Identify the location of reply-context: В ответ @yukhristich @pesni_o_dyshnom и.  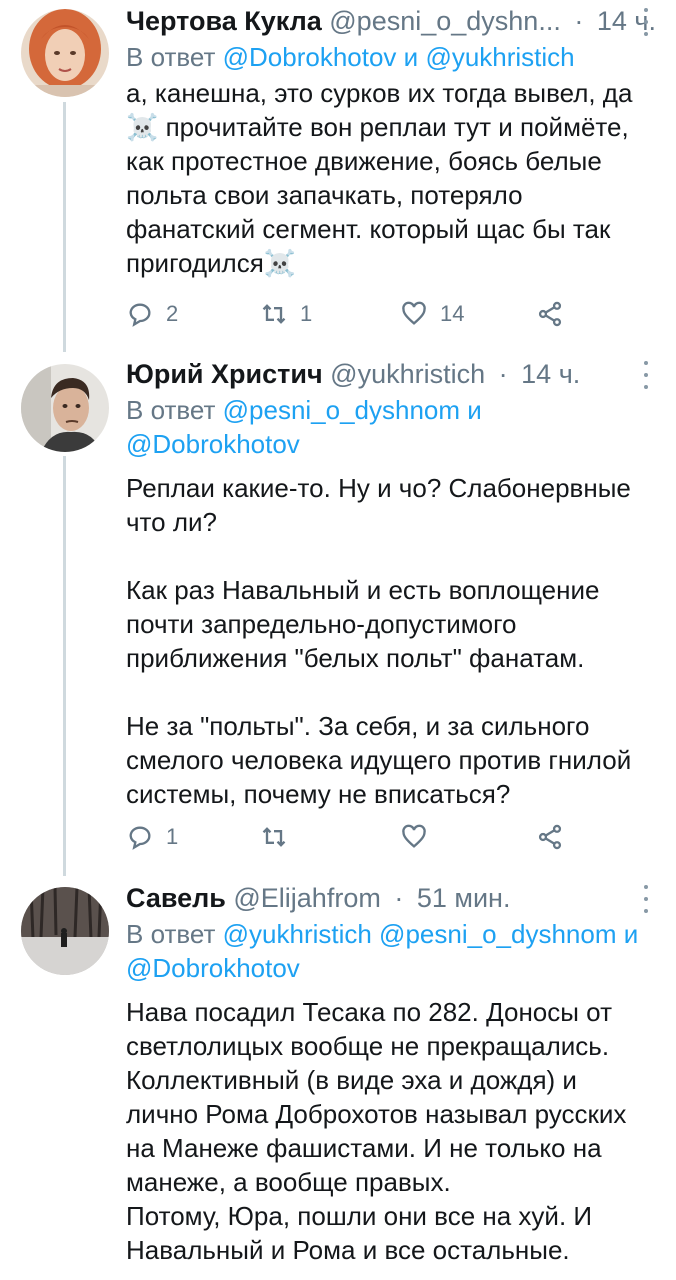
(382, 934).